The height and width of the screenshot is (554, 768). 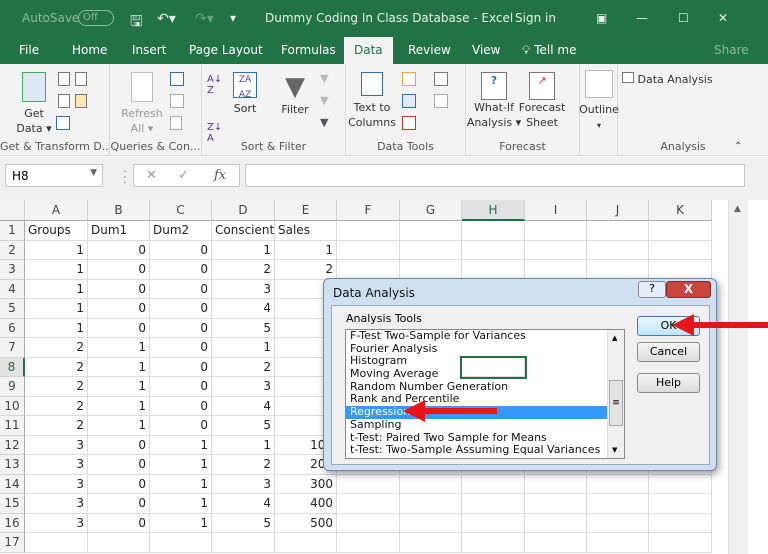 What do you see at coordinates (599, 101) in the screenshot?
I see `outline-button: Outline ▾` at bounding box center [599, 101].